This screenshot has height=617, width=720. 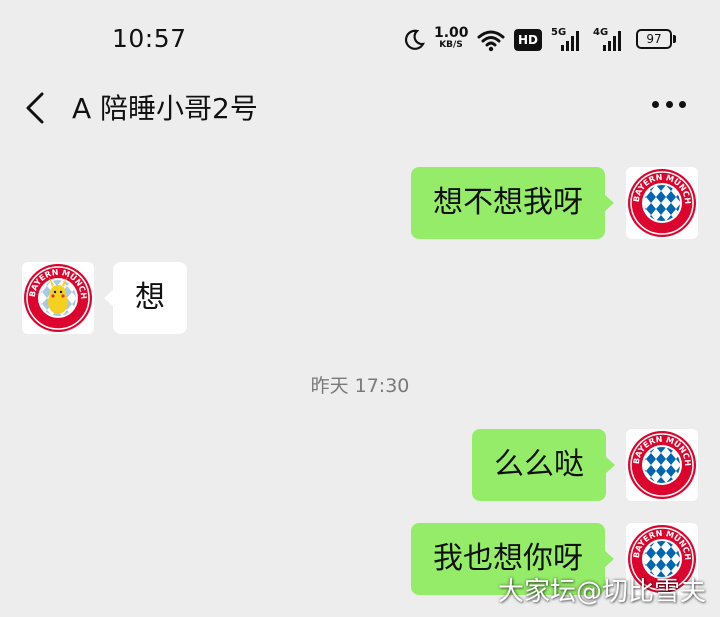 I want to click on hd-voice-badge: HD, so click(x=528, y=40).